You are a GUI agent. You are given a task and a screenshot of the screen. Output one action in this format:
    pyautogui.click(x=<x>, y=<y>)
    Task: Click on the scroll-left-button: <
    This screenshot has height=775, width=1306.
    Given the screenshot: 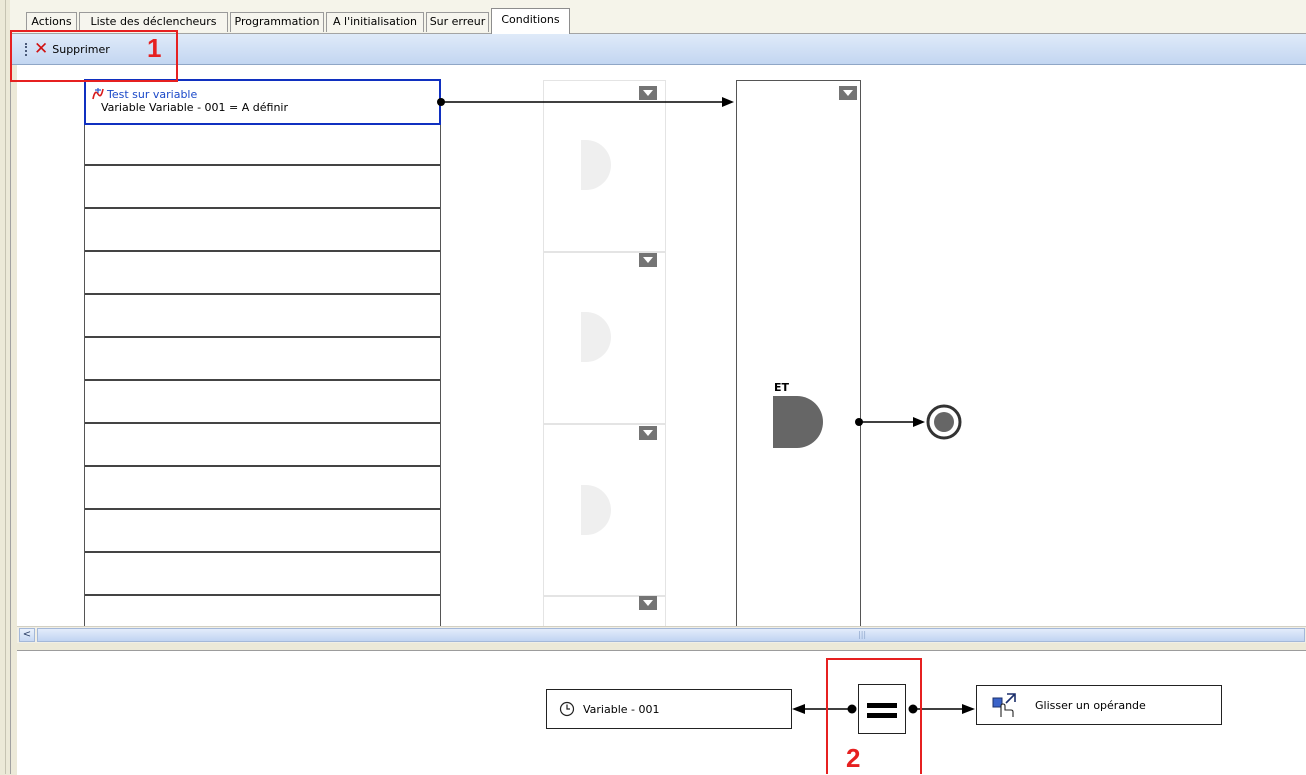 What is the action you would take?
    pyautogui.click(x=27, y=635)
    